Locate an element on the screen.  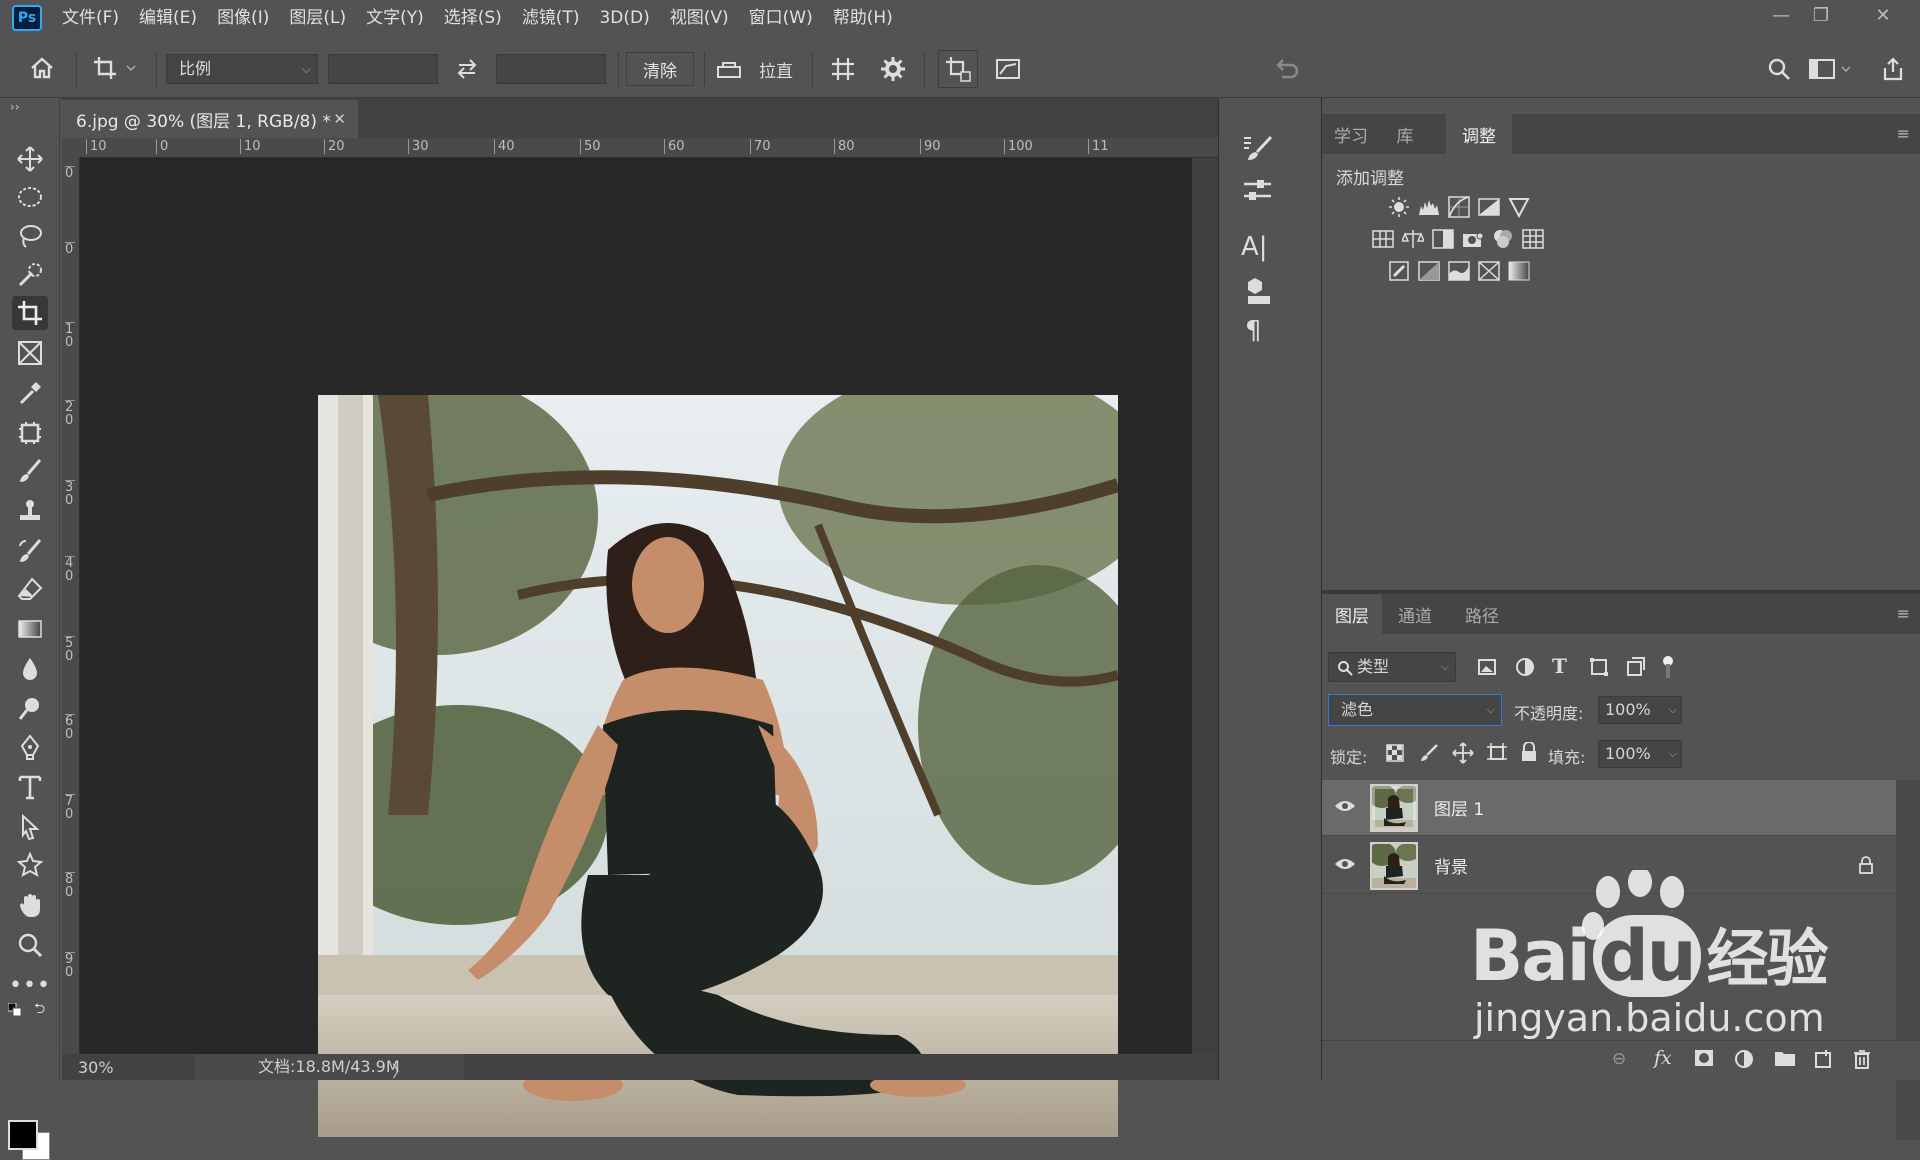
more-tools-icon: ••• is located at coordinates (29, 985).